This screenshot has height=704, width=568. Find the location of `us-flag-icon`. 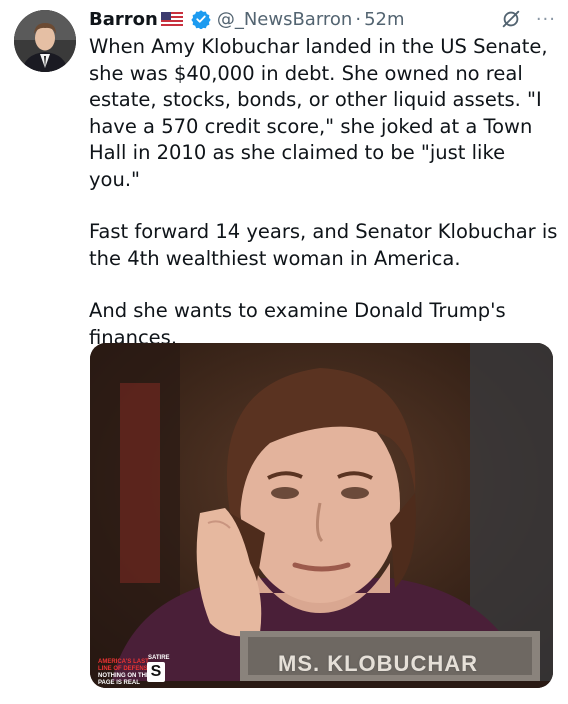

us-flag-icon is located at coordinates (171, 19).